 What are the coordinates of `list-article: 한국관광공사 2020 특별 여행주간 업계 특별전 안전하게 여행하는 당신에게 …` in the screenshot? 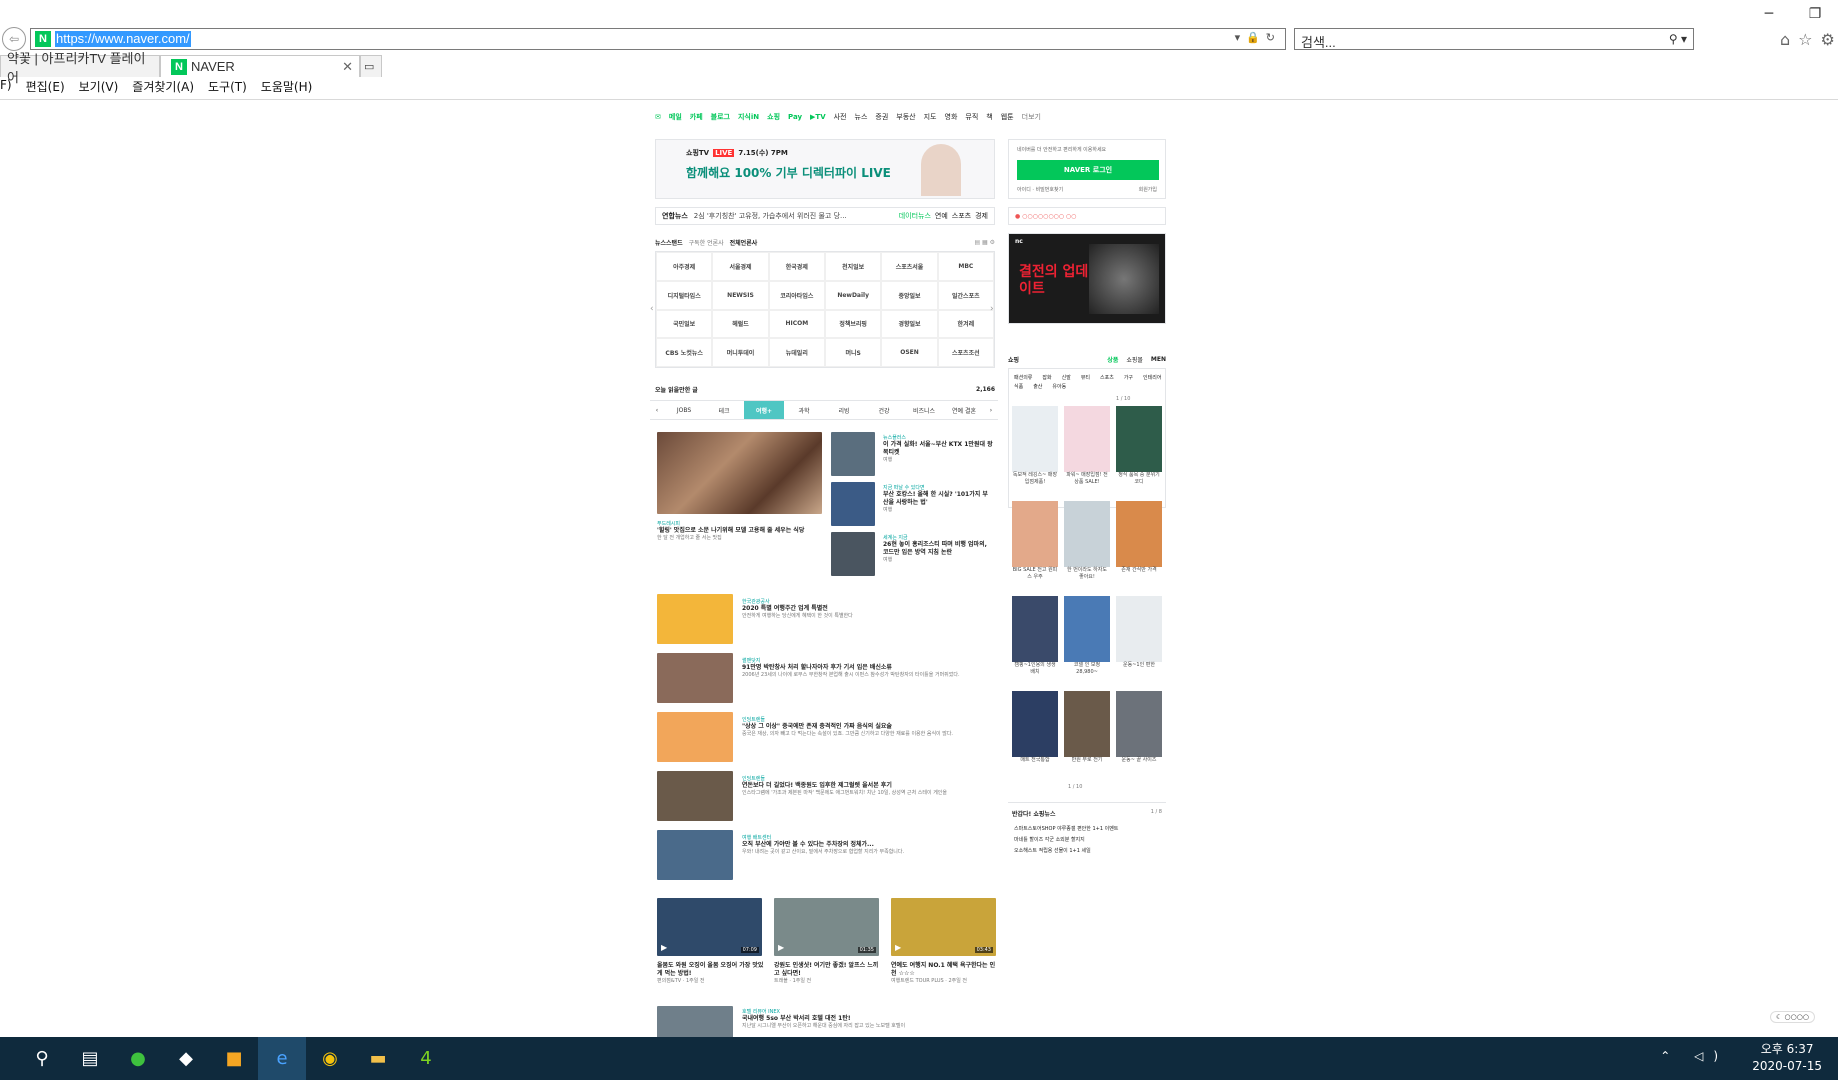 It's located at (867, 621).